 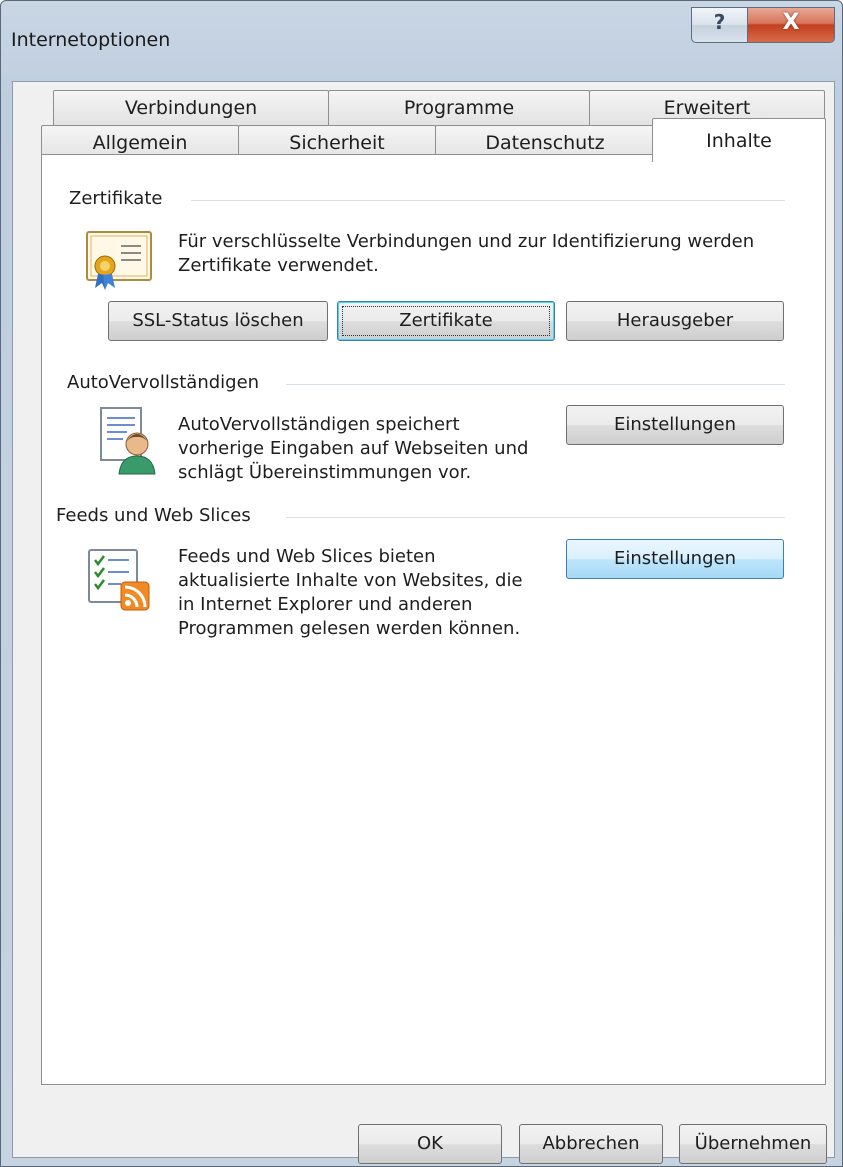 What do you see at coordinates (446, 321) in the screenshot?
I see `certificates-button: Zertifikate` at bounding box center [446, 321].